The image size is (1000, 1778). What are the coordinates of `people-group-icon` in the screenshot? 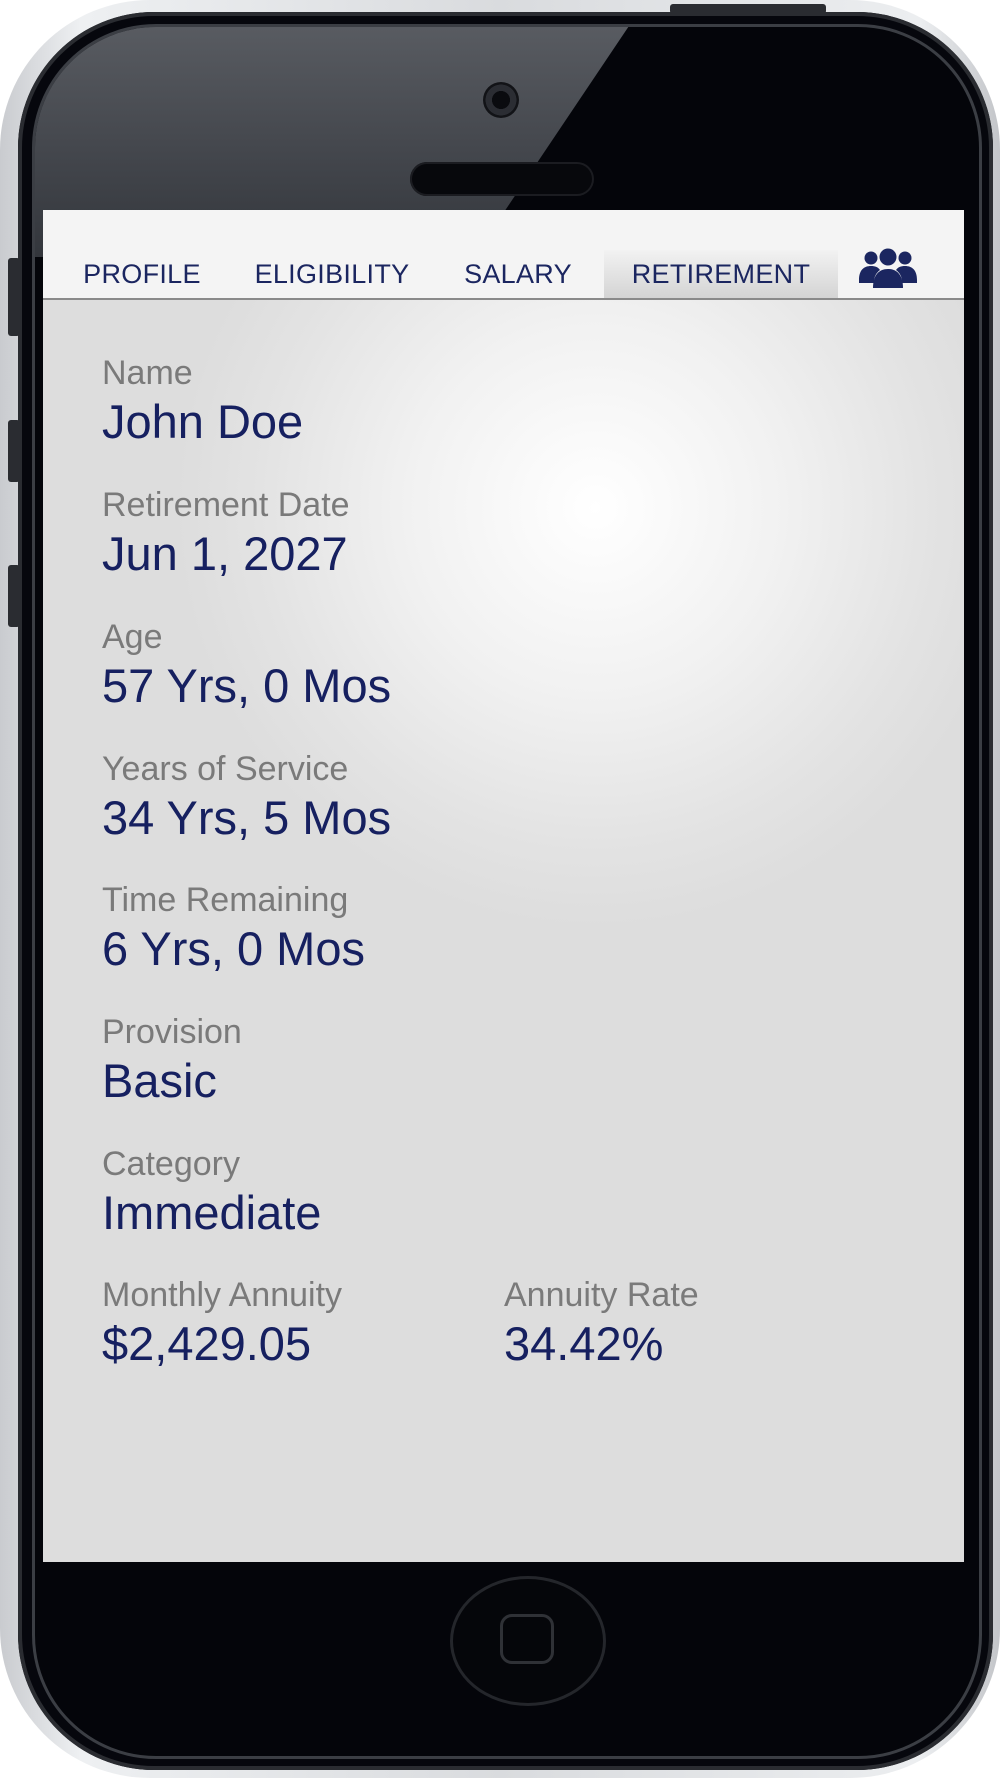 It's located at (888, 268).